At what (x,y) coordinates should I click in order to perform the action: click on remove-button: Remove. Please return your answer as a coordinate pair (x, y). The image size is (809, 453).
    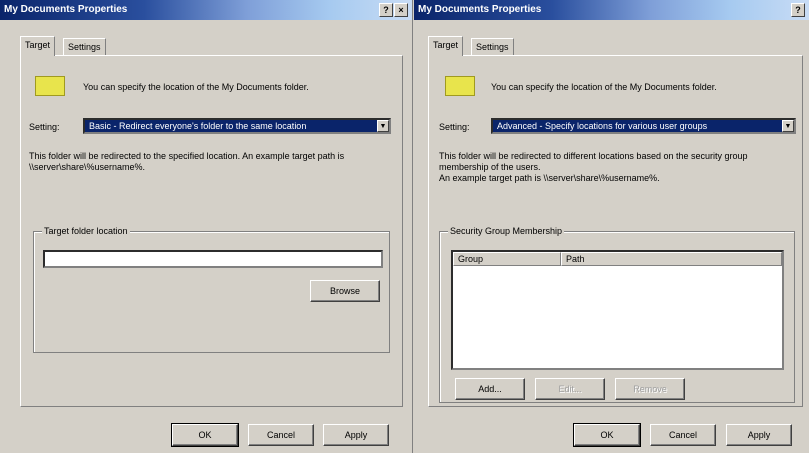
    Looking at the image, I should click on (650, 389).